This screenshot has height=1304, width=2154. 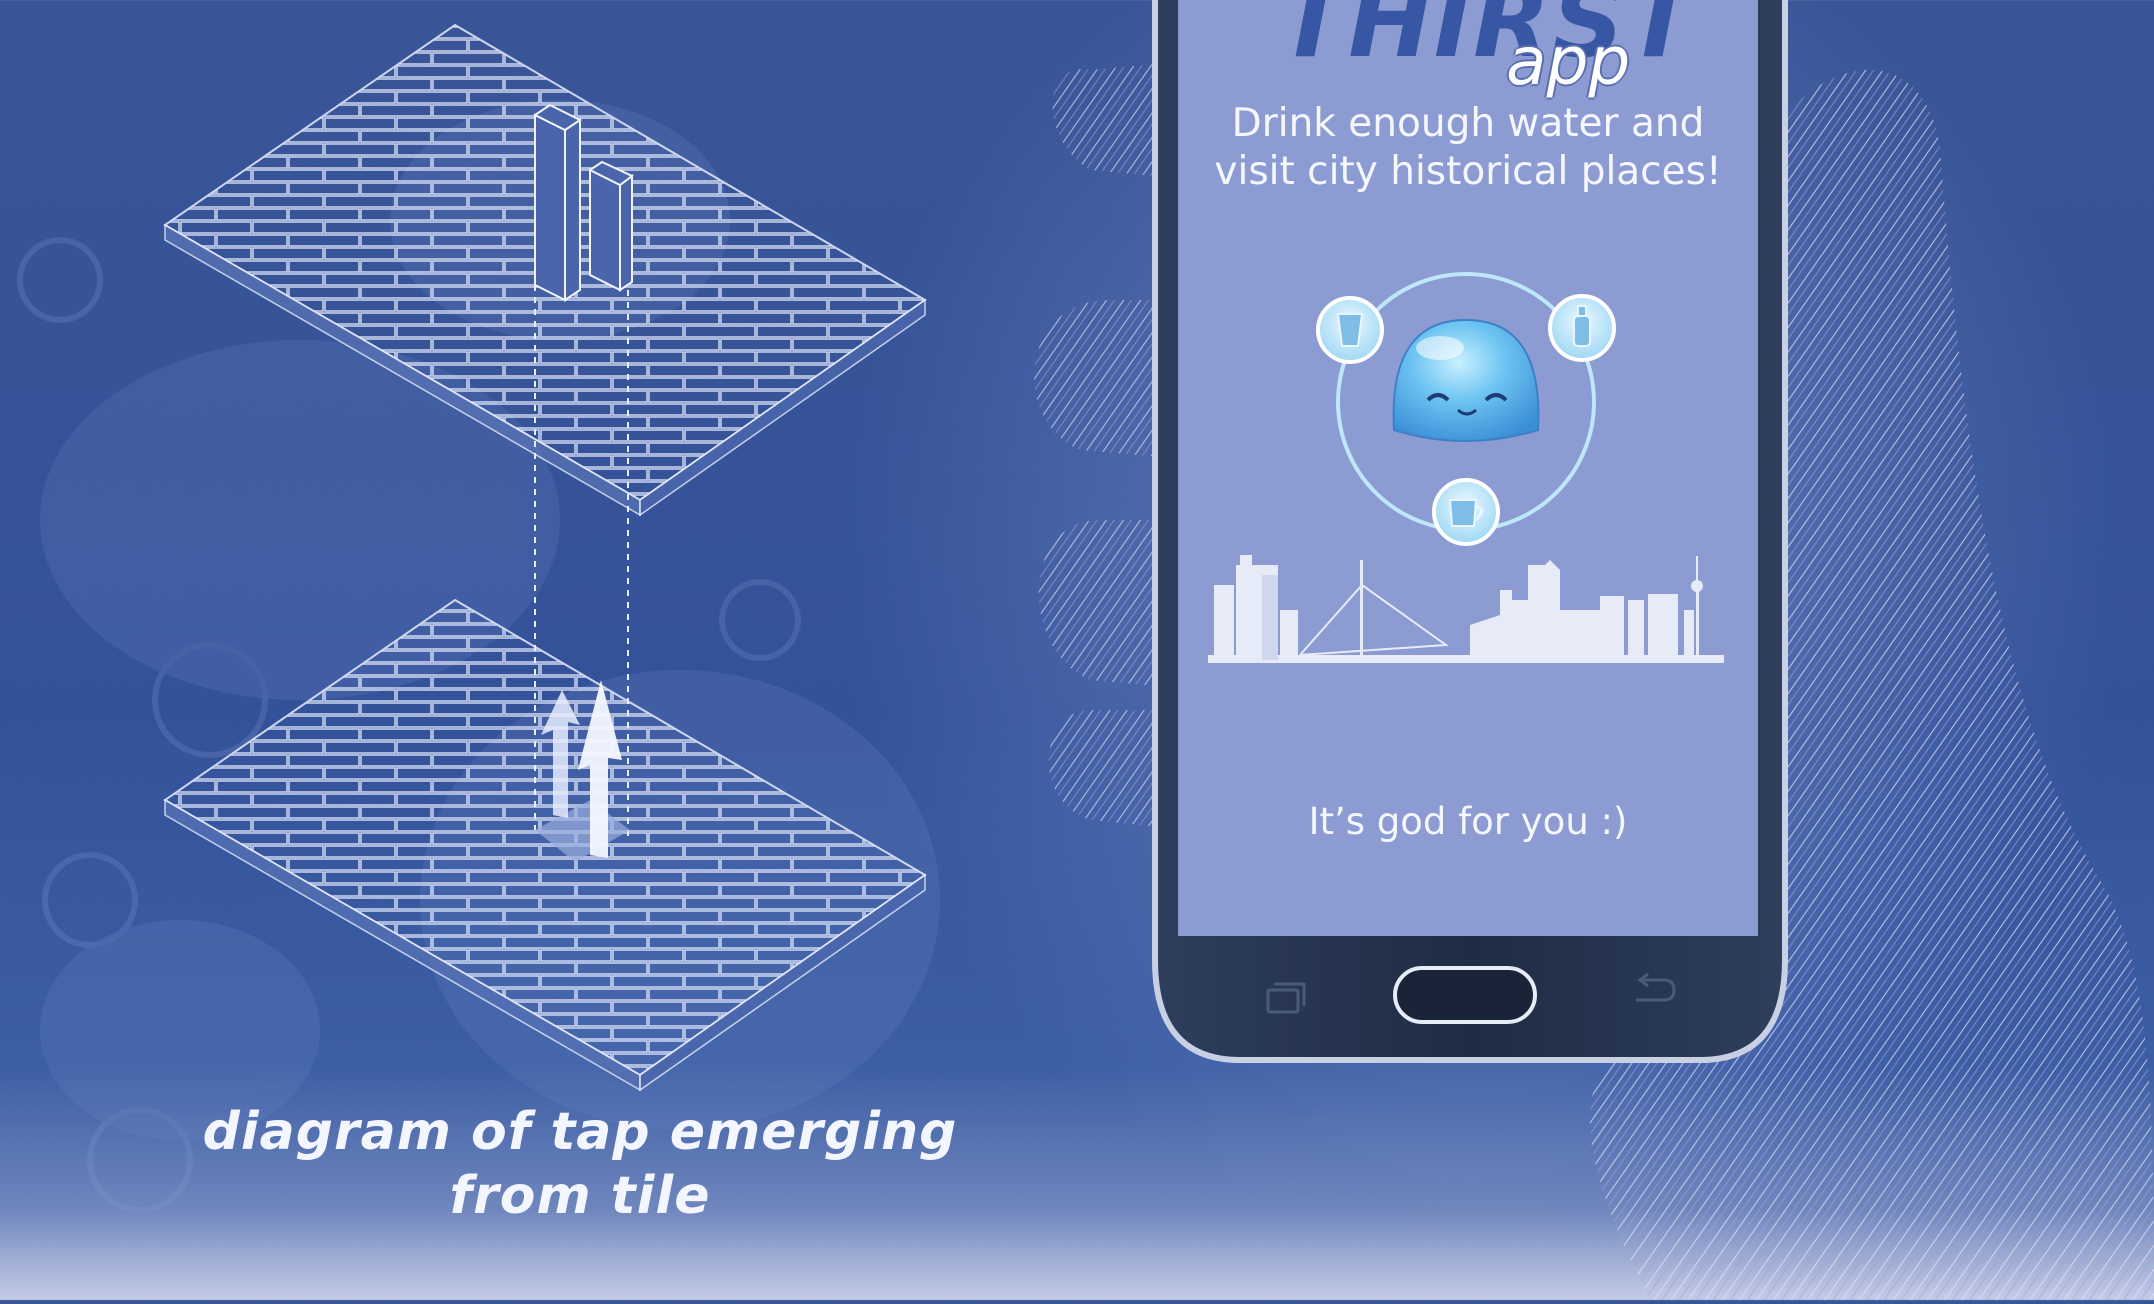 What do you see at coordinates (1466, 380) in the screenshot?
I see `water-drop-mascot` at bounding box center [1466, 380].